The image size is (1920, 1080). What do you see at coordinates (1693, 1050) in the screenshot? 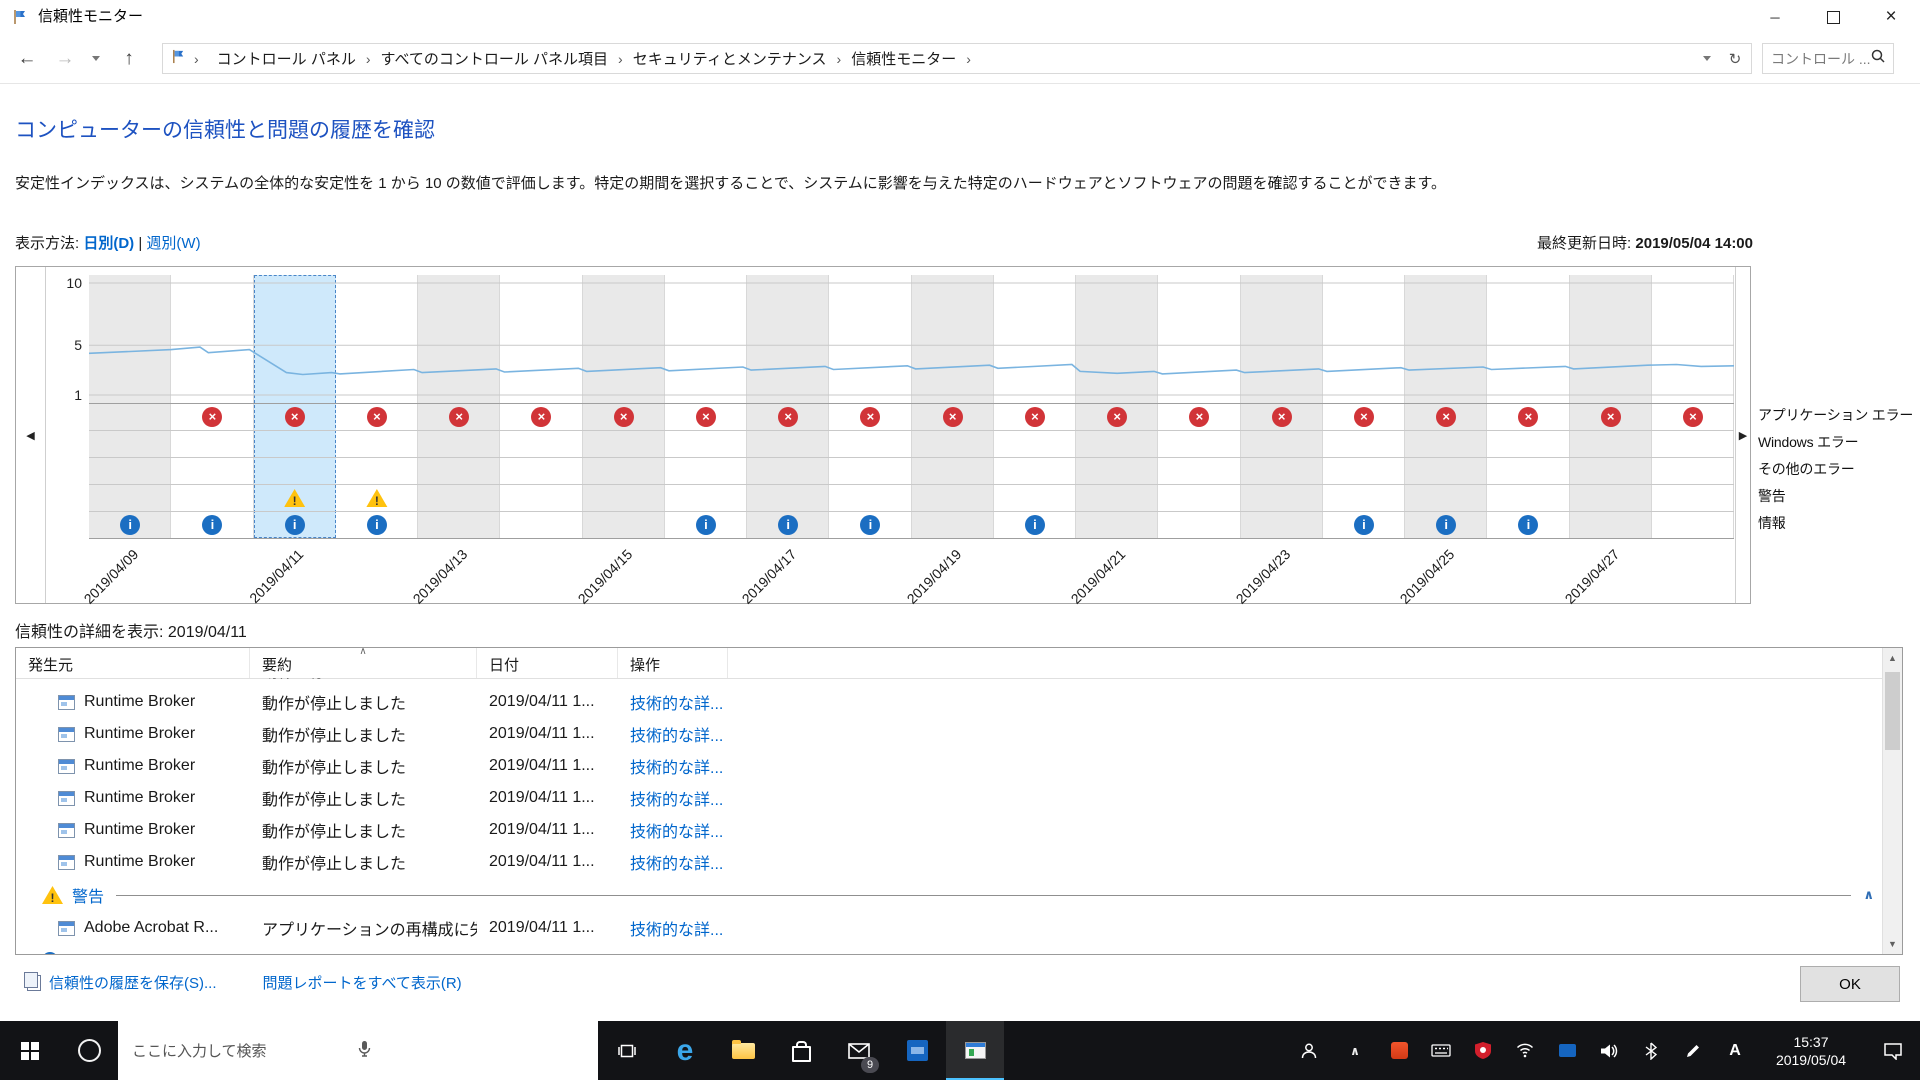
I see `tray-icon-pen` at bounding box center [1693, 1050].